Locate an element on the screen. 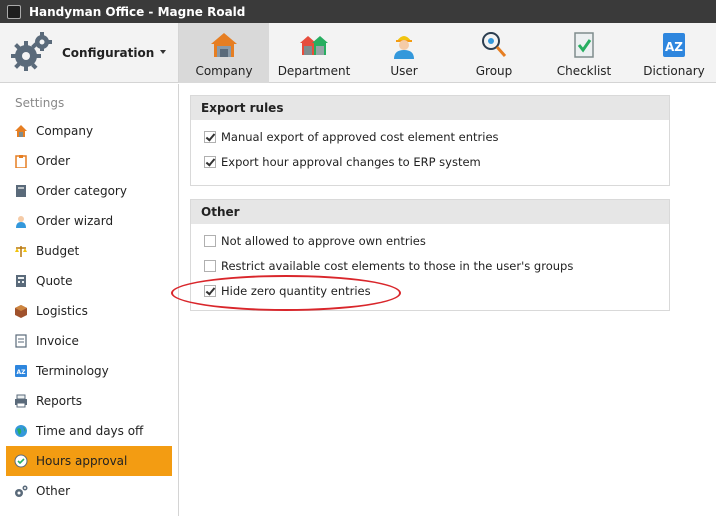 This screenshot has width=716, height=516. export-erp-checkbox is located at coordinates (210, 161).